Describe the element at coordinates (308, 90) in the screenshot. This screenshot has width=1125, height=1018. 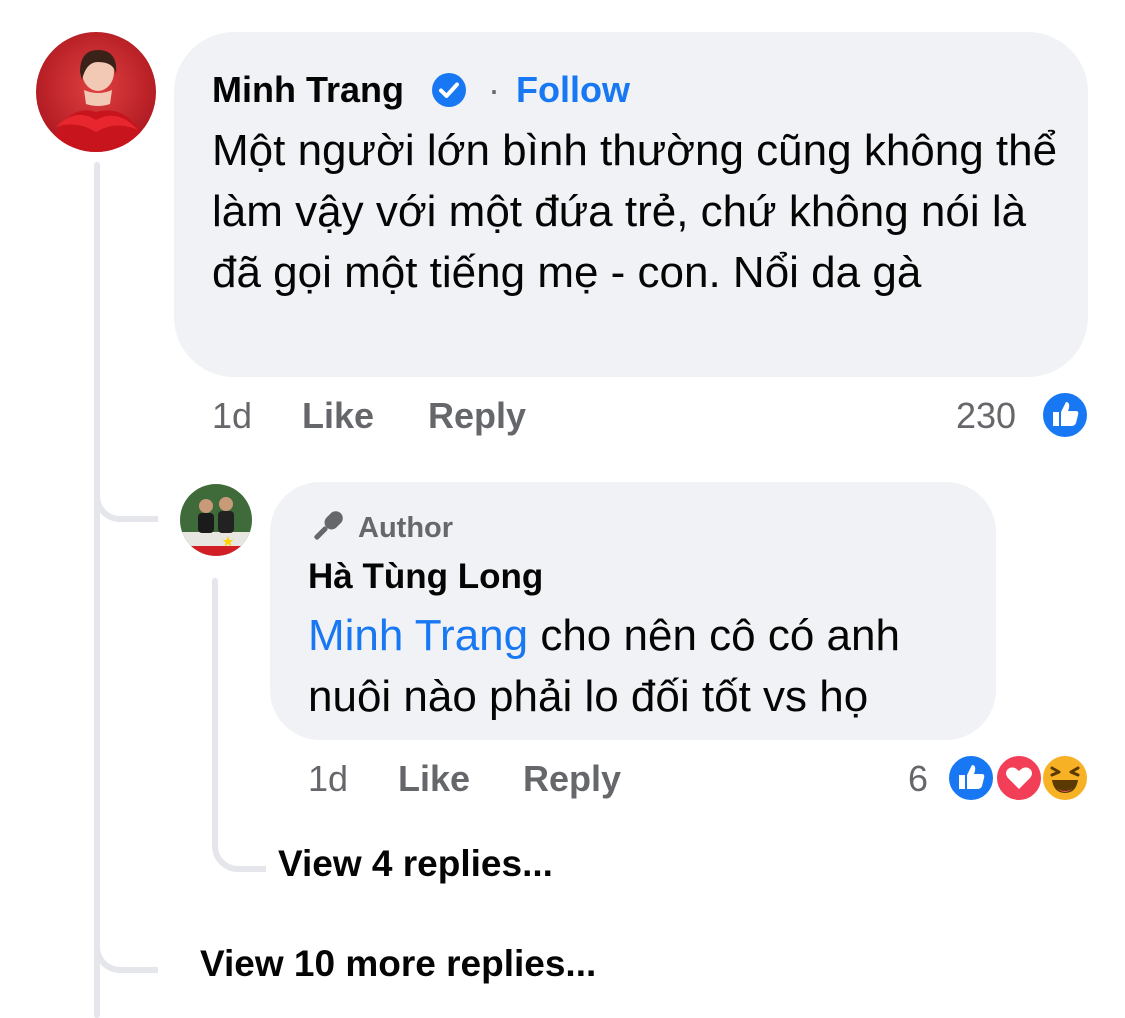
I see `comment-author-name: Minh Trang` at that location.